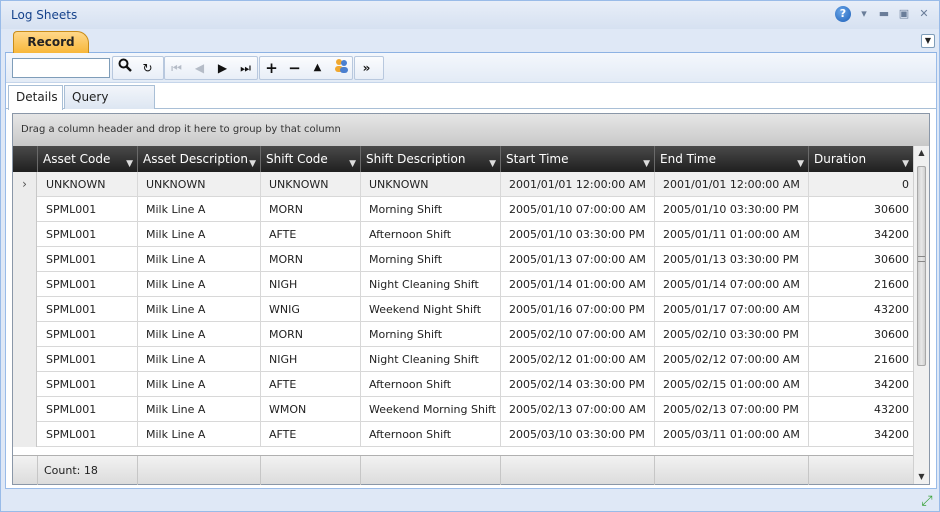  I want to click on tab-record: Record, so click(51, 42).